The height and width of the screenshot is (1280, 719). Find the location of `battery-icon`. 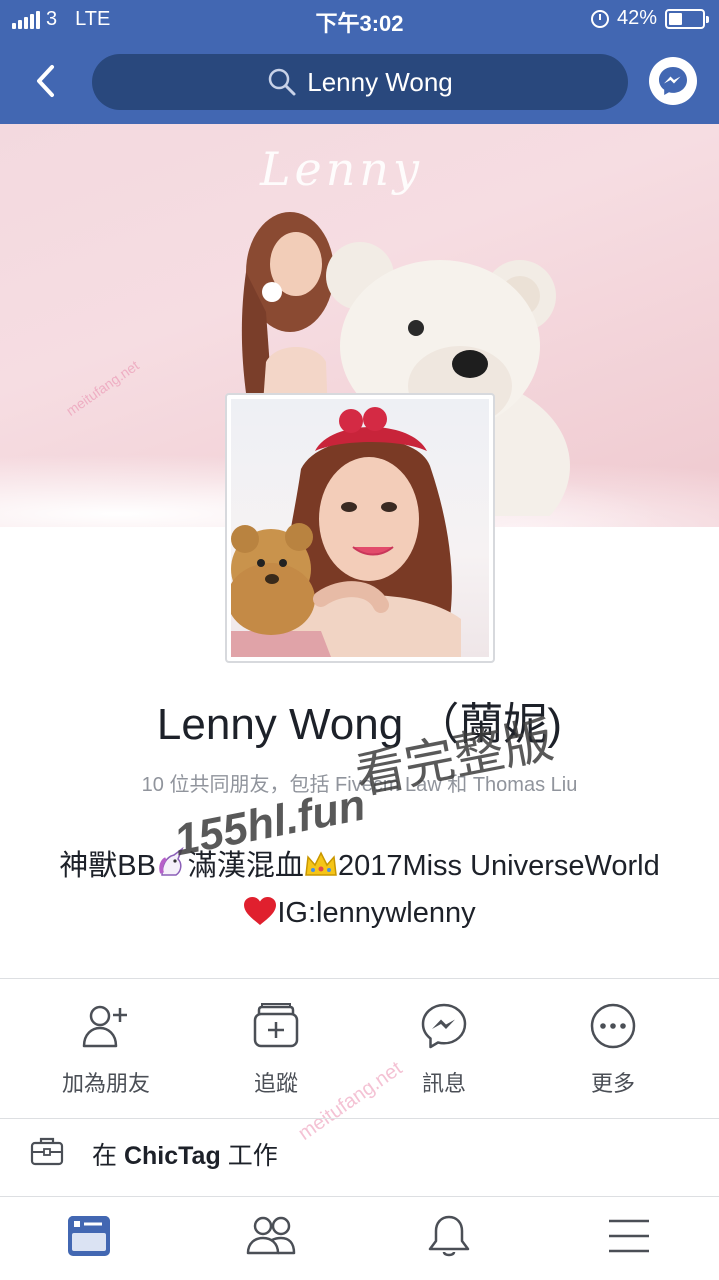

battery-icon is located at coordinates (687, 18).